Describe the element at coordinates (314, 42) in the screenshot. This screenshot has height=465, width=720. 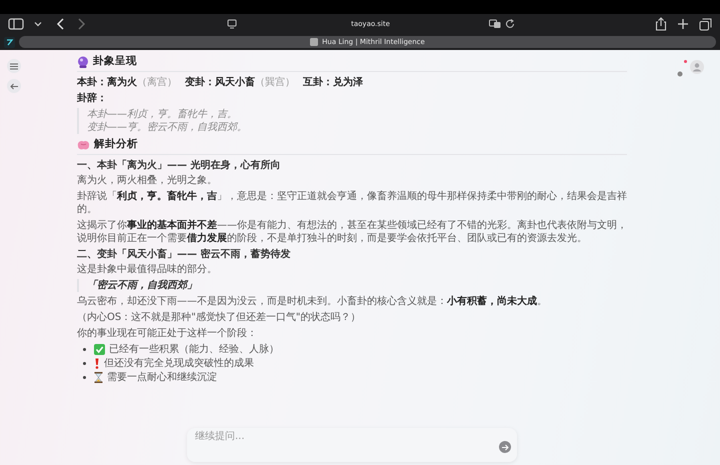
I see `favicon-icon` at that location.